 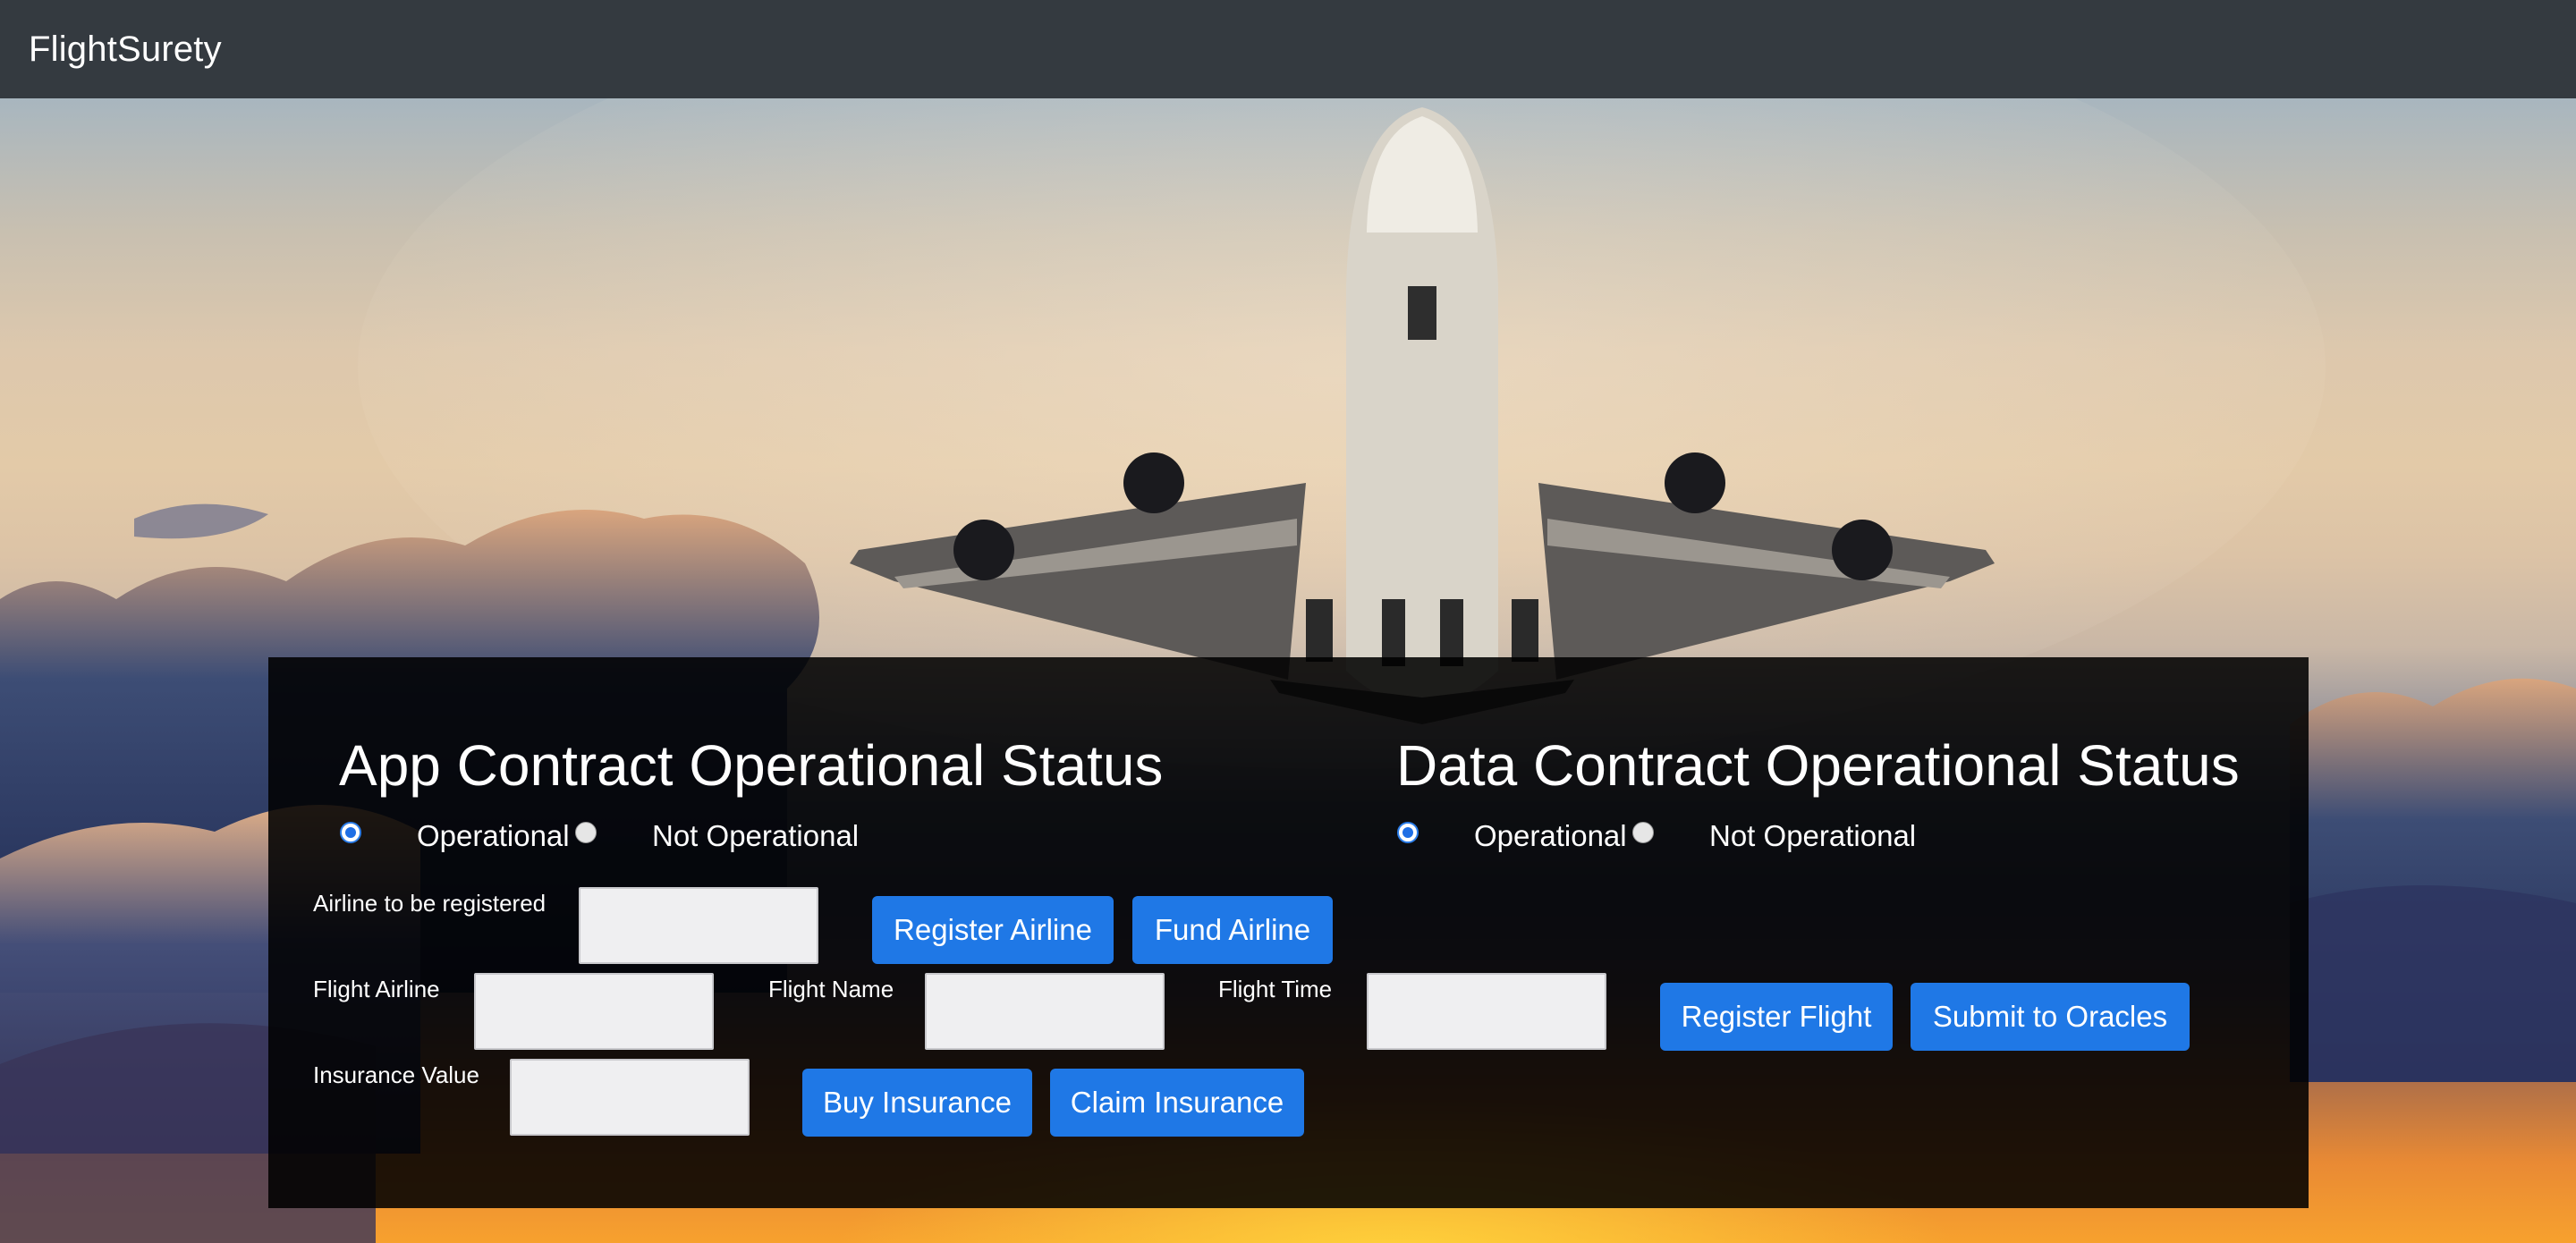 What do you see at coordinates (751, 765) in the screenshot?
I see `app-contract-status-title: App Contract Operational Status` at bounding box center [751, 765].